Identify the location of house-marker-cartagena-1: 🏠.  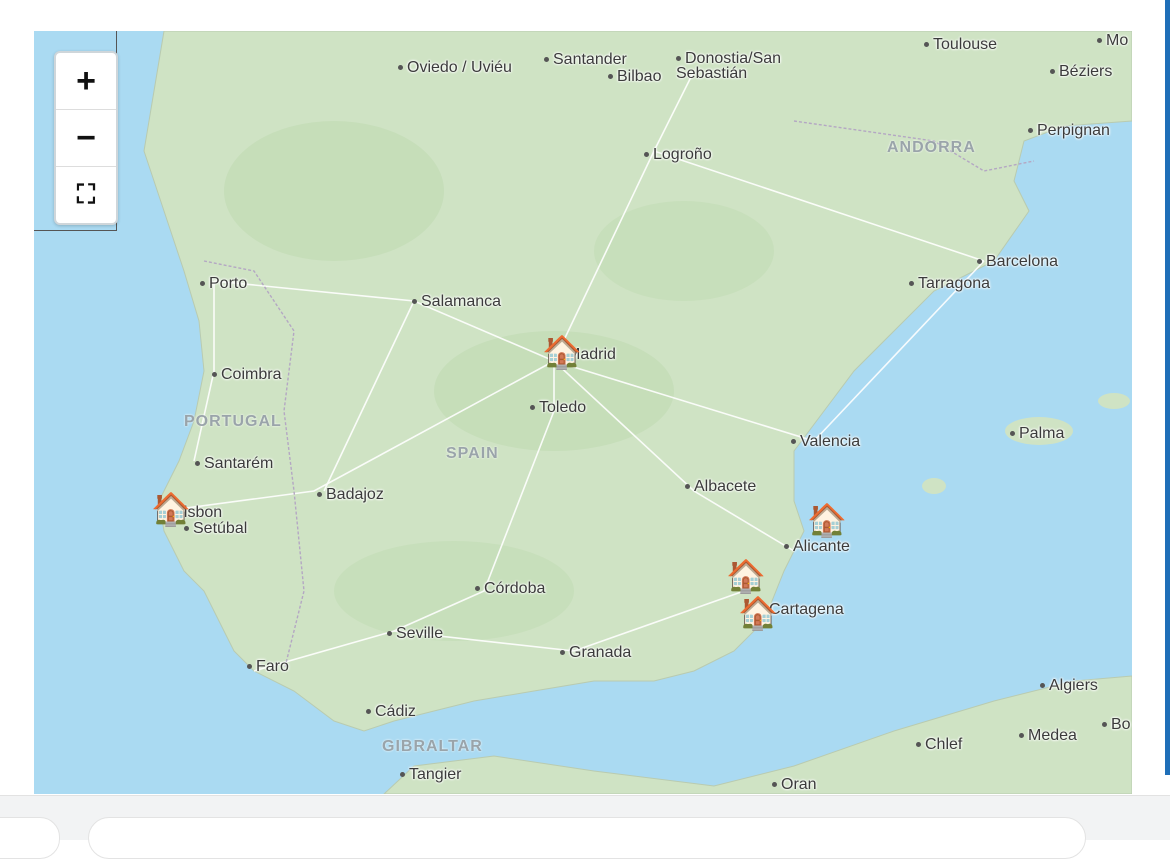
(746, 576).